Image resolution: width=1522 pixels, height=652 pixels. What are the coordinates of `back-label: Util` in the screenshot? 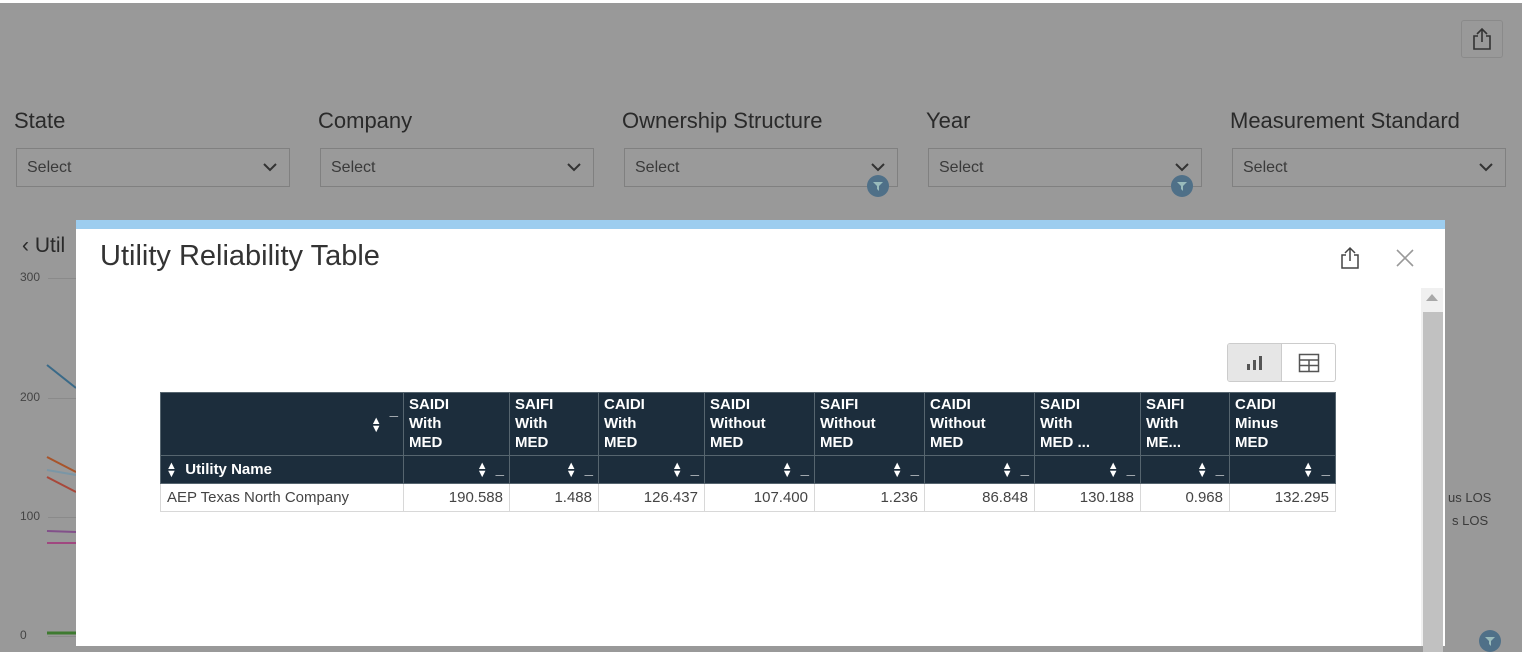 It's located at (50, 245).